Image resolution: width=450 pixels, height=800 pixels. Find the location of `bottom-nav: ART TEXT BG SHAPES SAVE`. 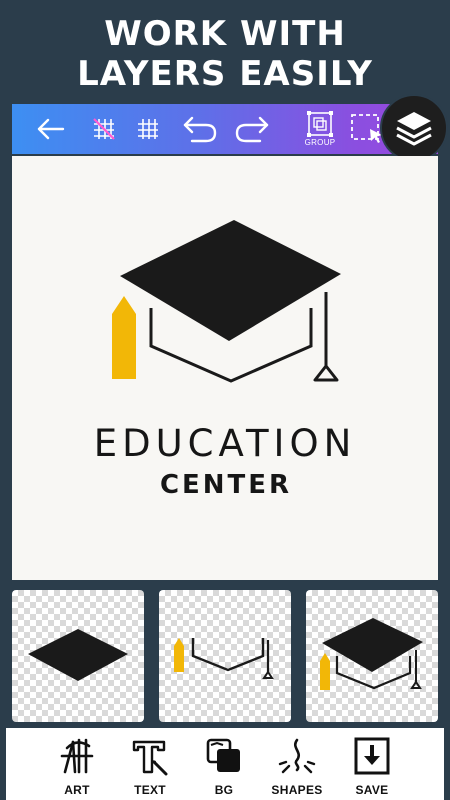

bottom-nav: ART TEXT BG SHAPES SAVE is located at coordinates (225, 764).